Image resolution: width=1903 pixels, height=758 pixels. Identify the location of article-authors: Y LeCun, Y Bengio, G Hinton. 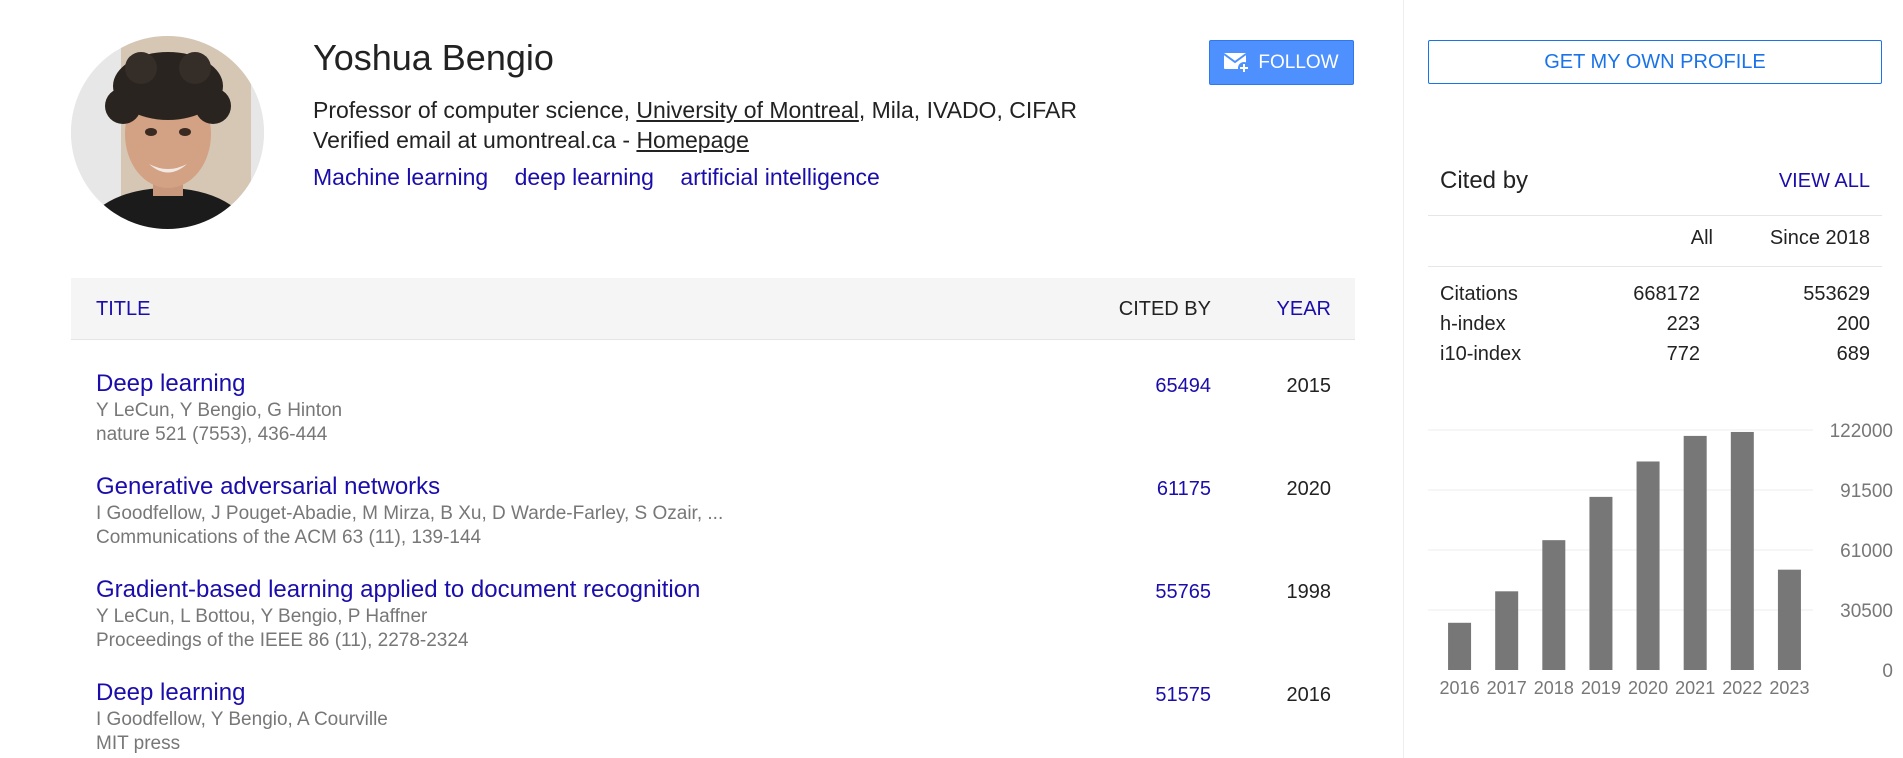
(219, 410).